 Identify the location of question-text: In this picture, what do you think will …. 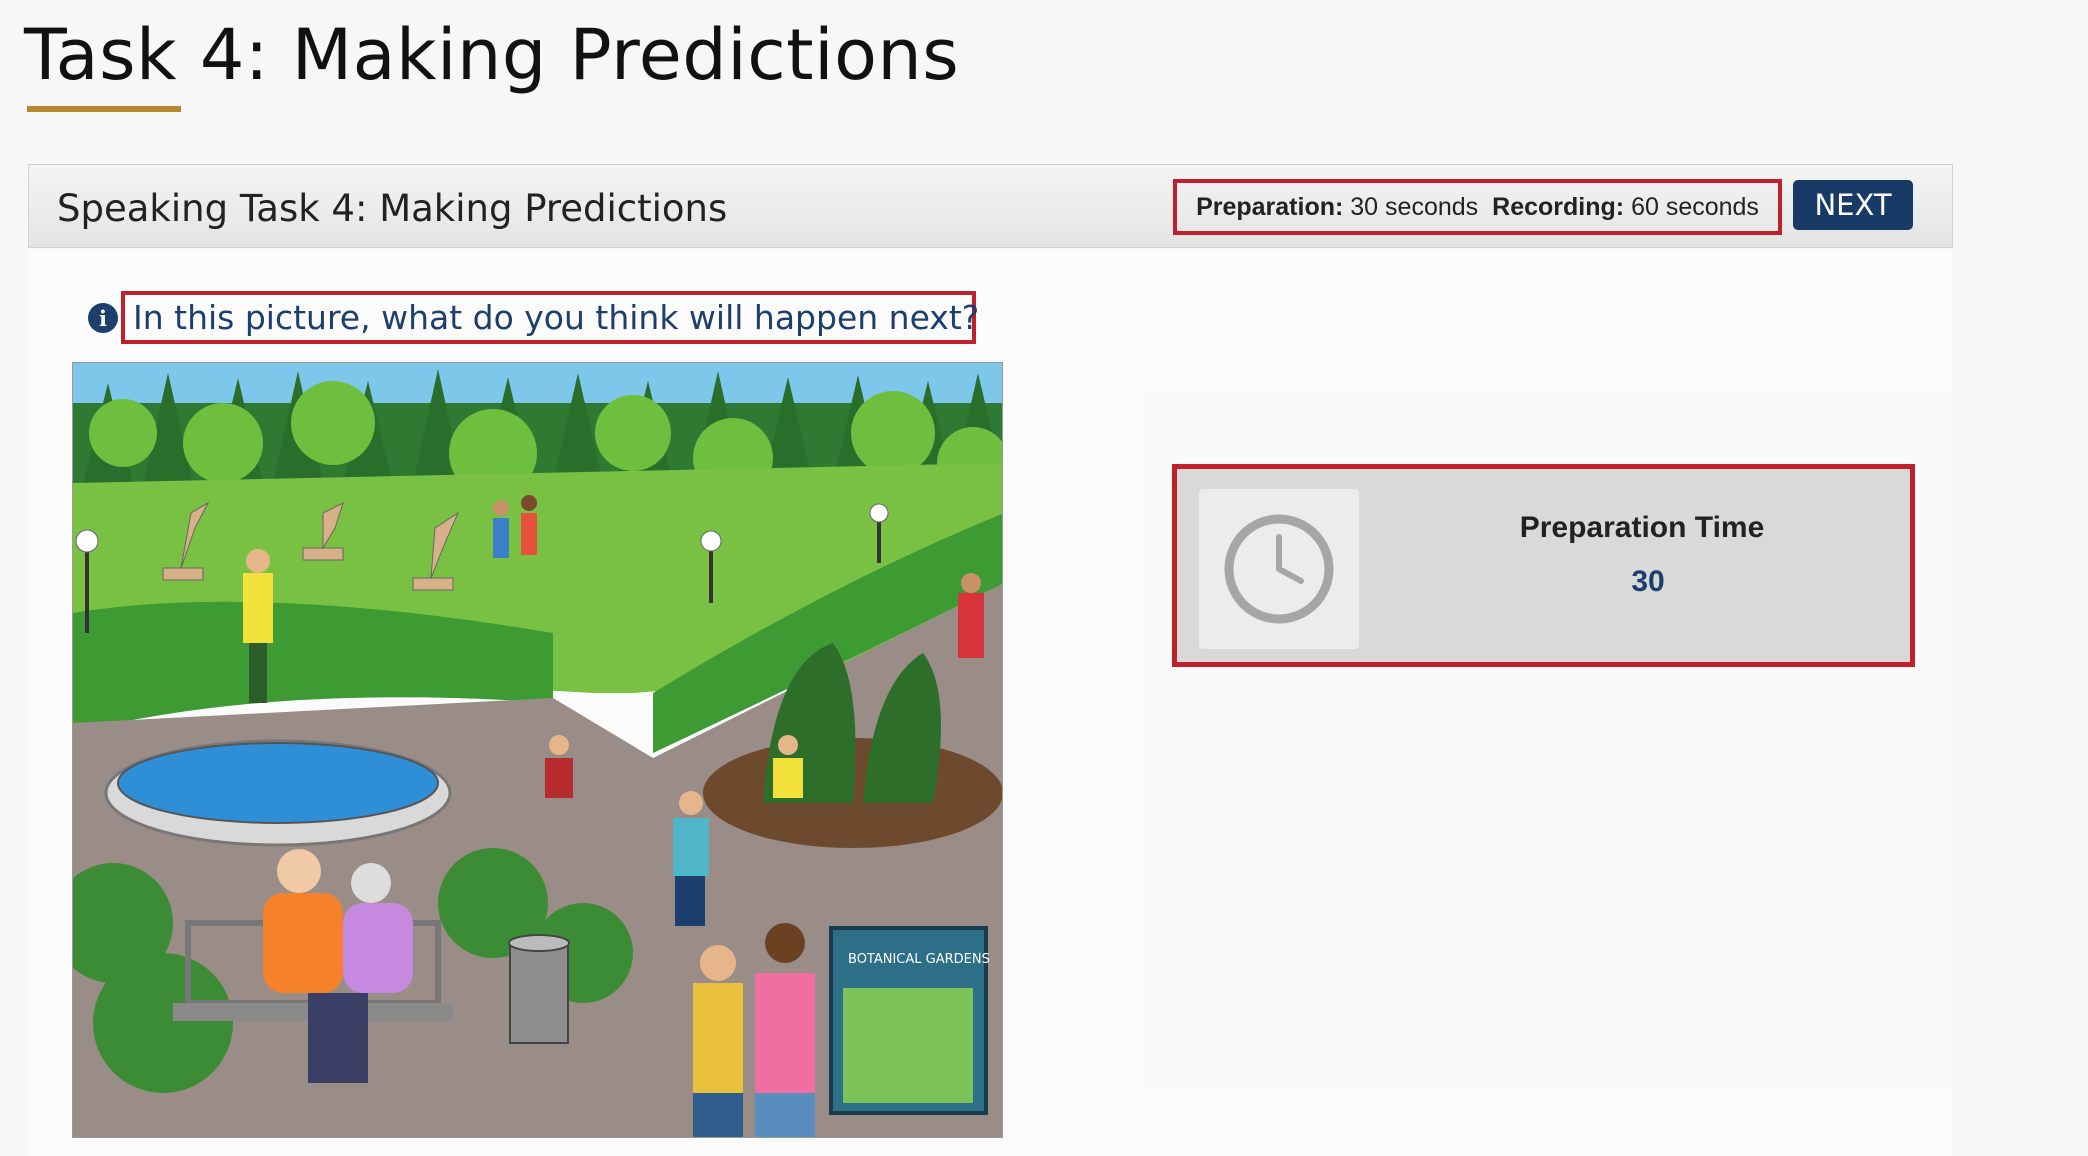
(556, 317).